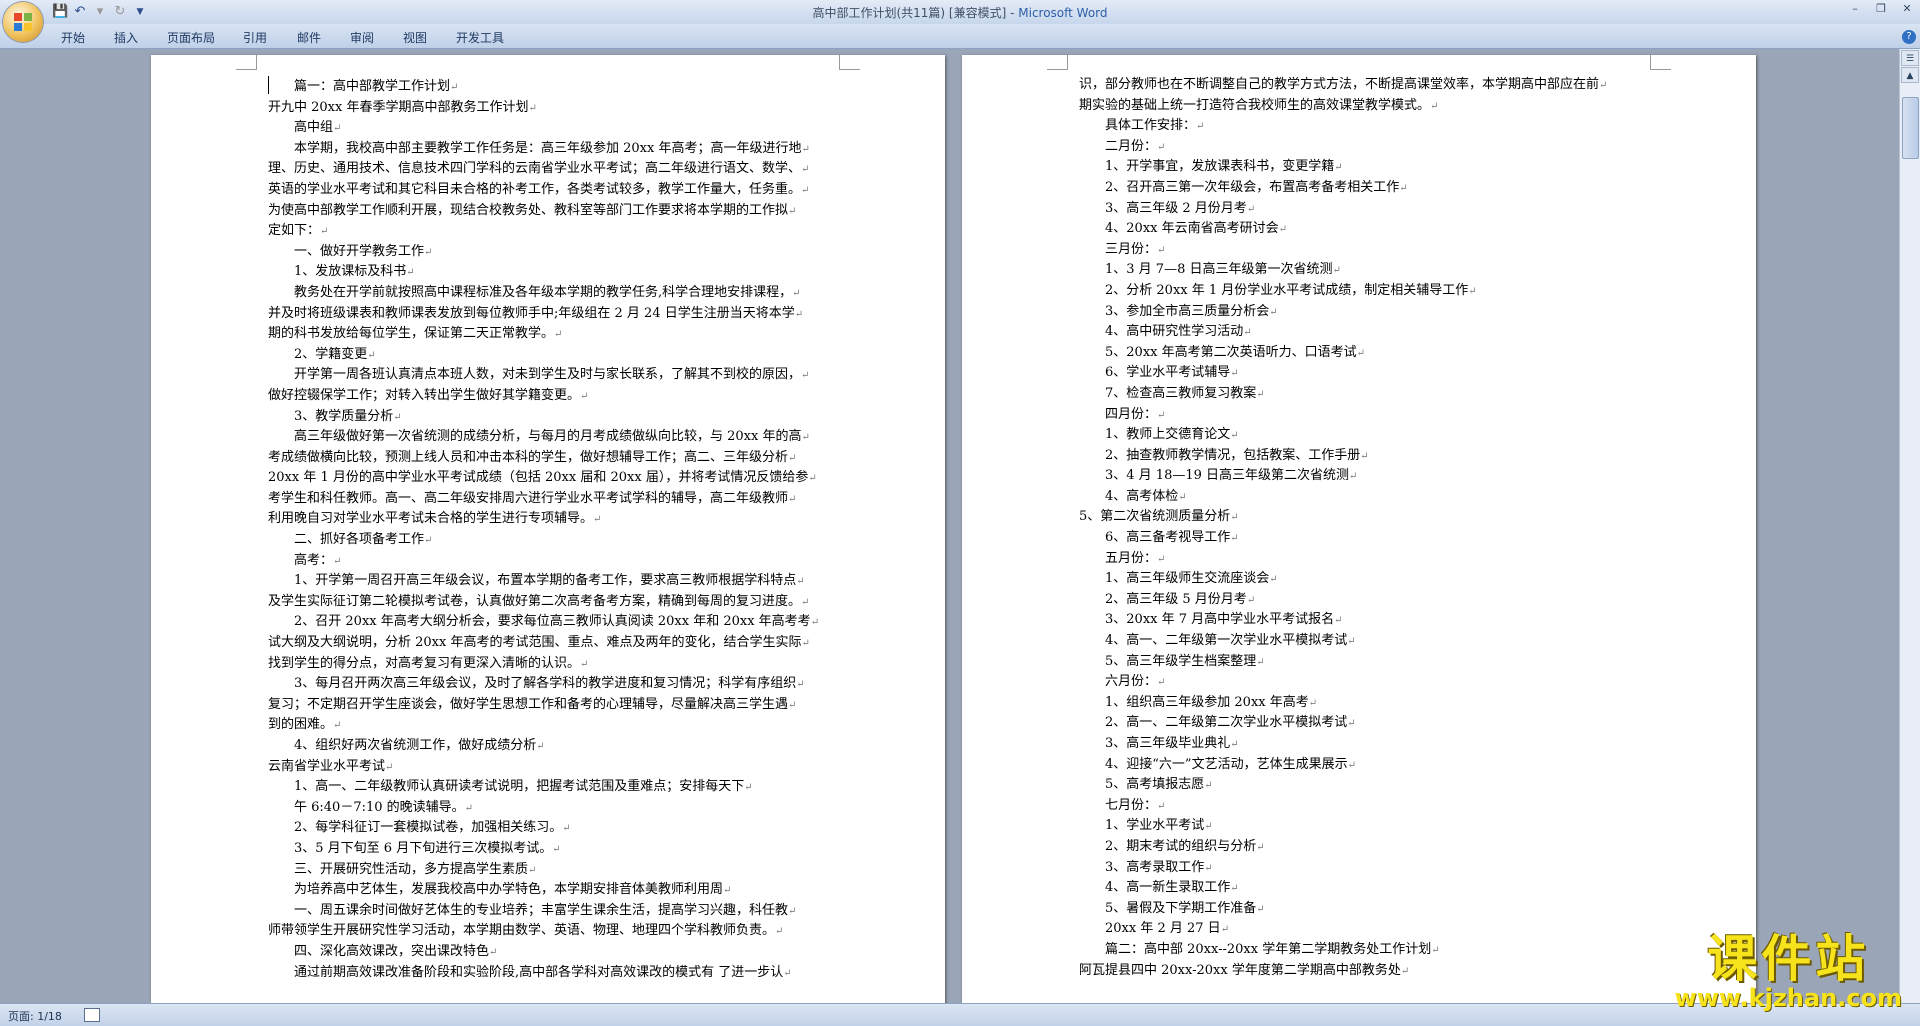 The width and height of the screenshot is (1920, 1026). I want to click on paragraph-line: 1、高一、二年级教师认真研读考试说明，把握考试范围及重难点；安排每天下↵, so click(543, 787).